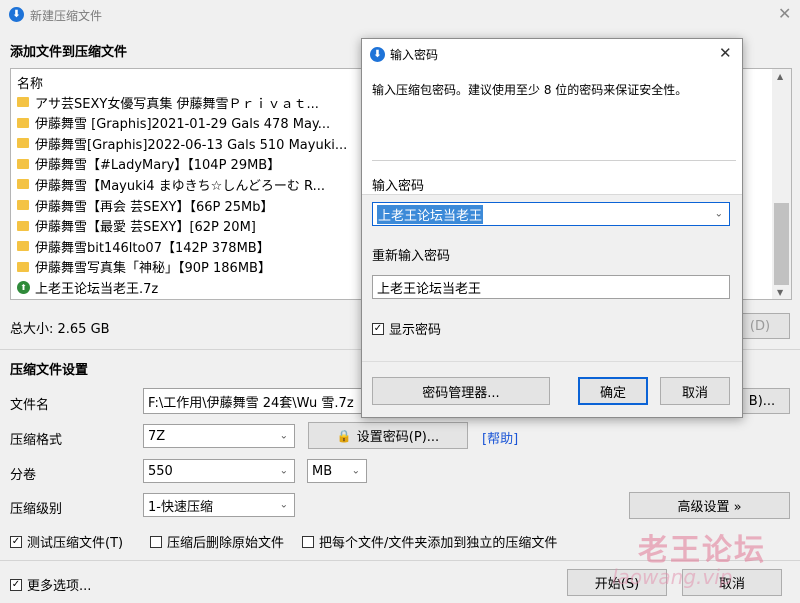 The height and width of the screenshot is (603, 800). I want to click on filename-input: F:\工作用\伊藤舞雪 24套\Wu 雪.7z, so click(253, 401).